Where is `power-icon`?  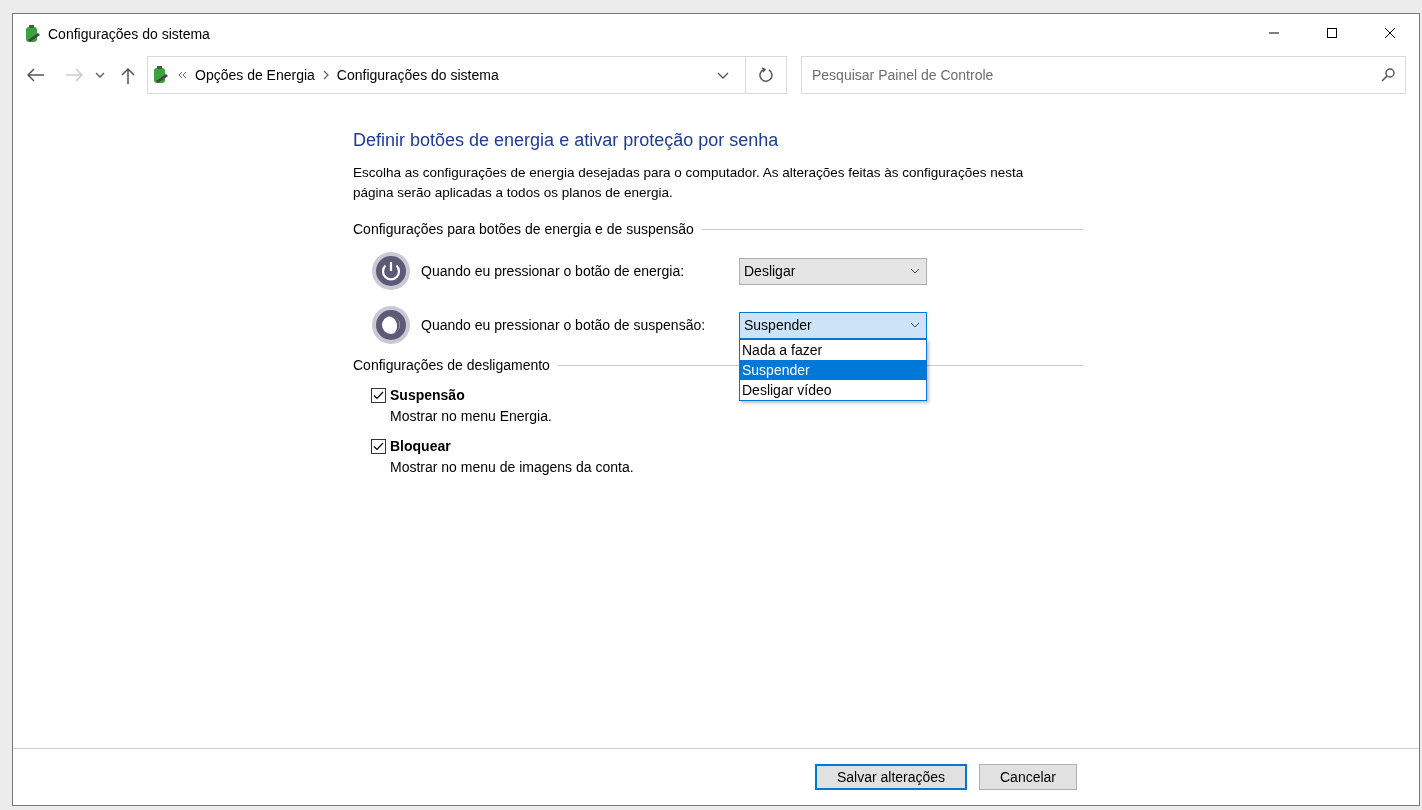 power-icon is located at coordinates (391, 271).